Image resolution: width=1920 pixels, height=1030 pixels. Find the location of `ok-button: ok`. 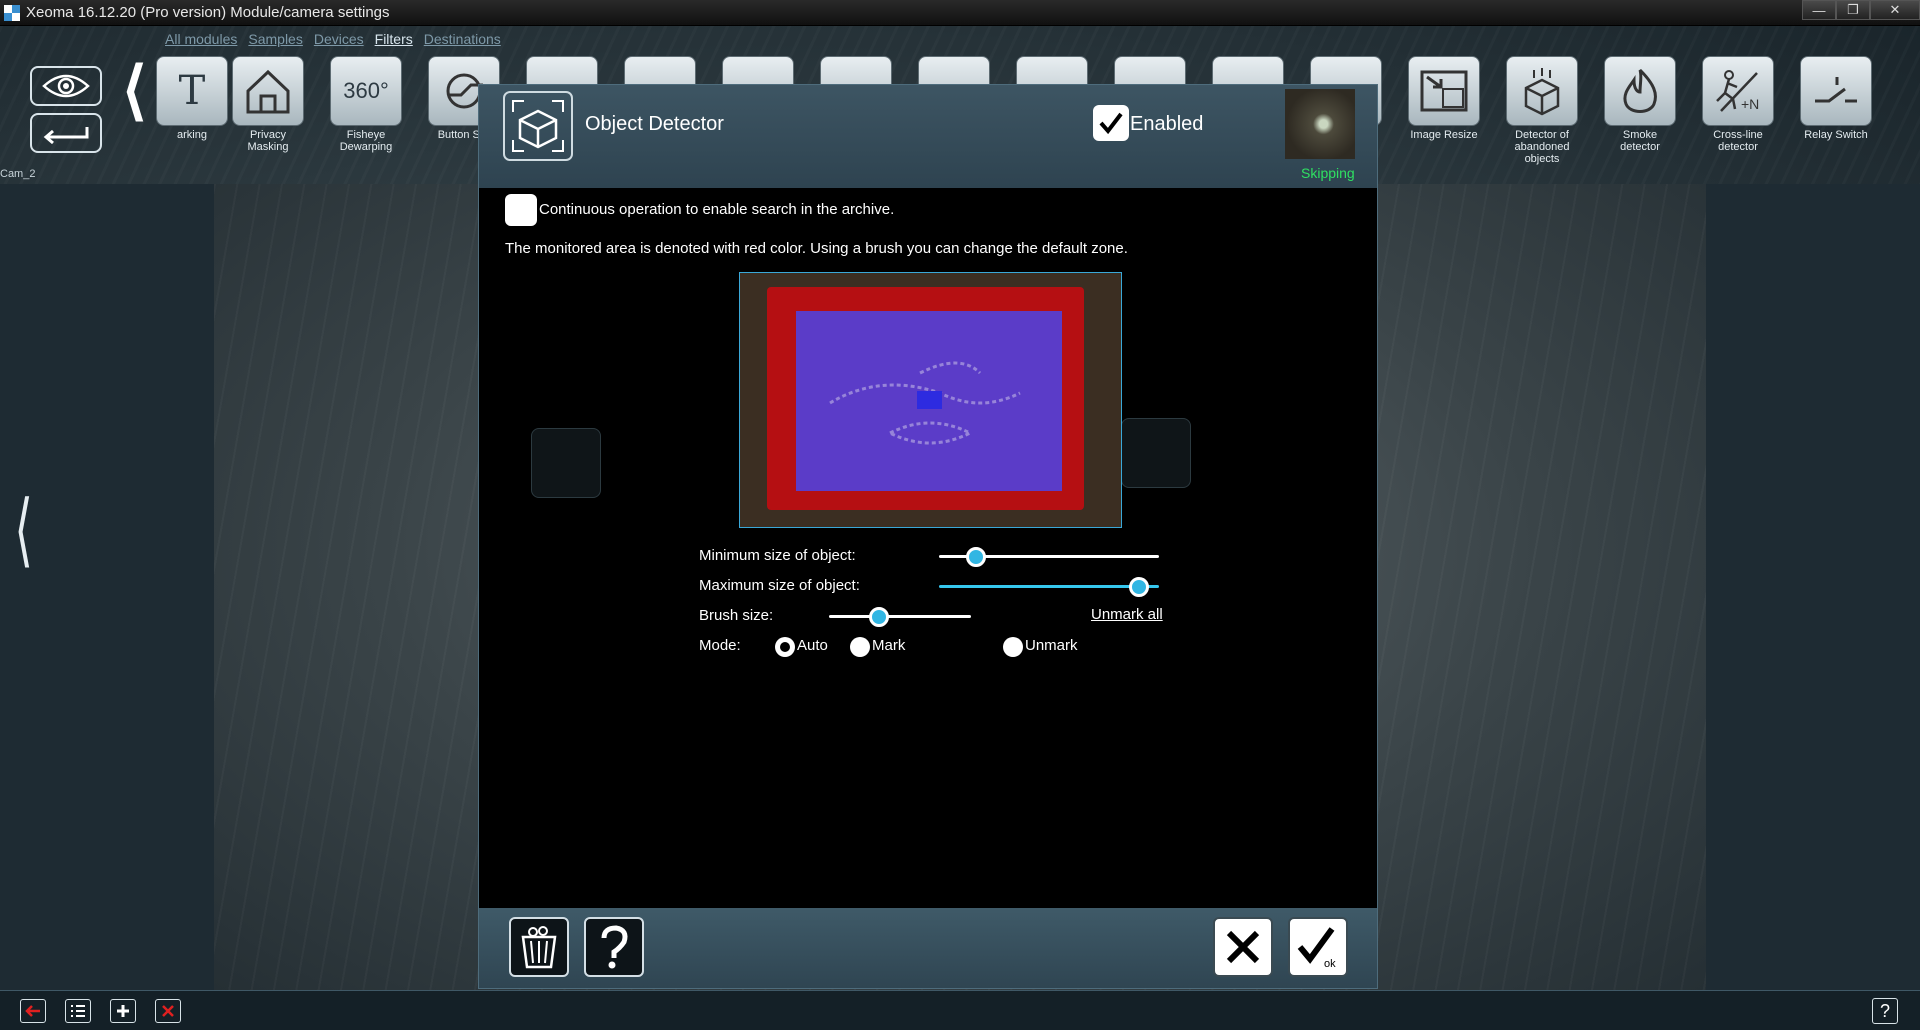

ok-button: ok is located at coordinates (1318, 947).